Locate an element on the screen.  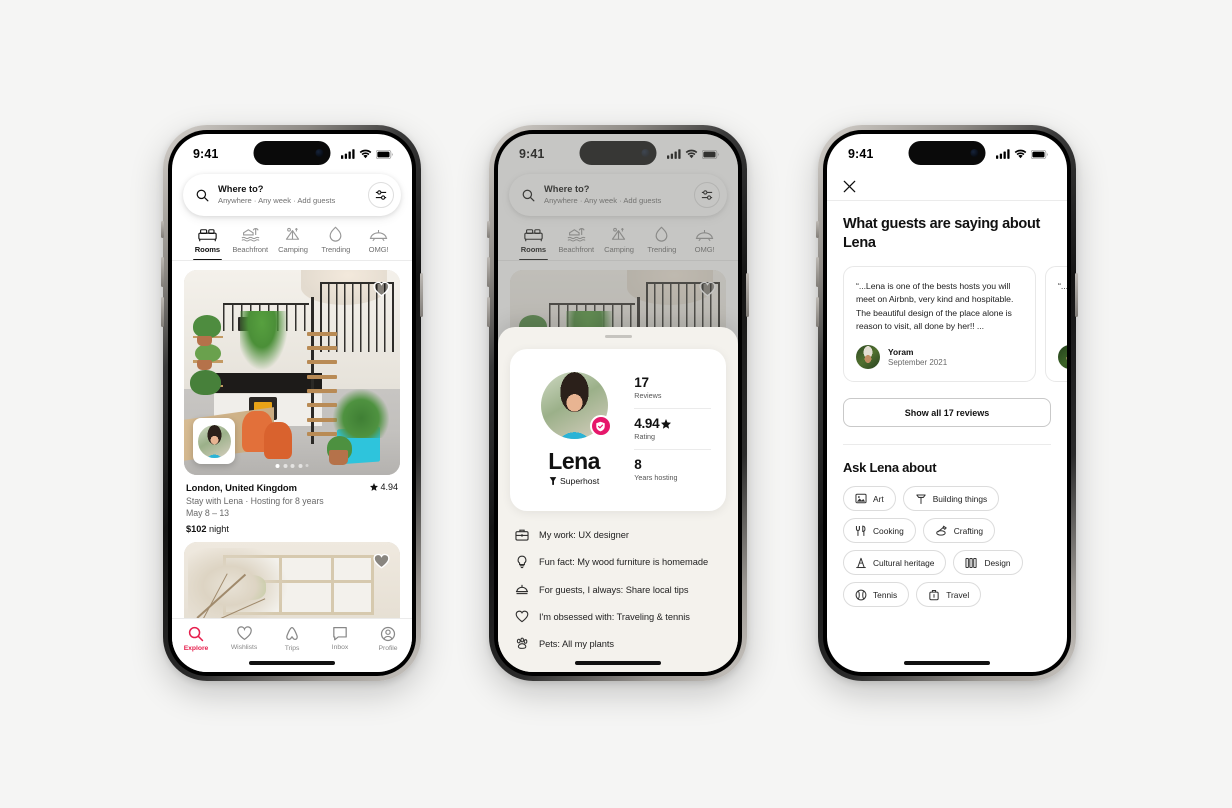
photo-carousel-dots is located at coordinates (292, 466).